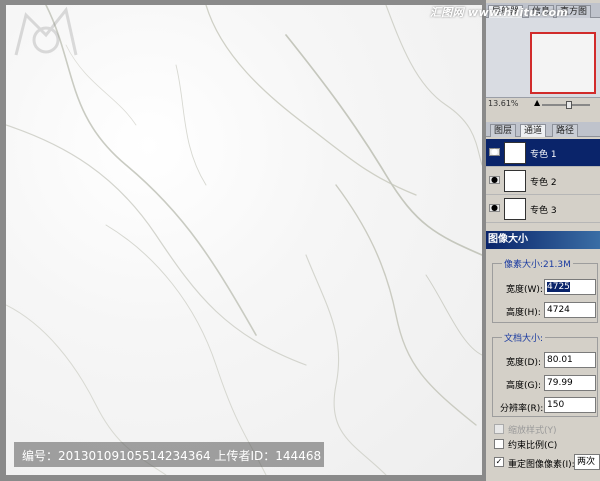 The image size is (600, 481). Describe the element at coordinates (46, 31) in the screenshot. I see `watermark-logo-icon` at that location.